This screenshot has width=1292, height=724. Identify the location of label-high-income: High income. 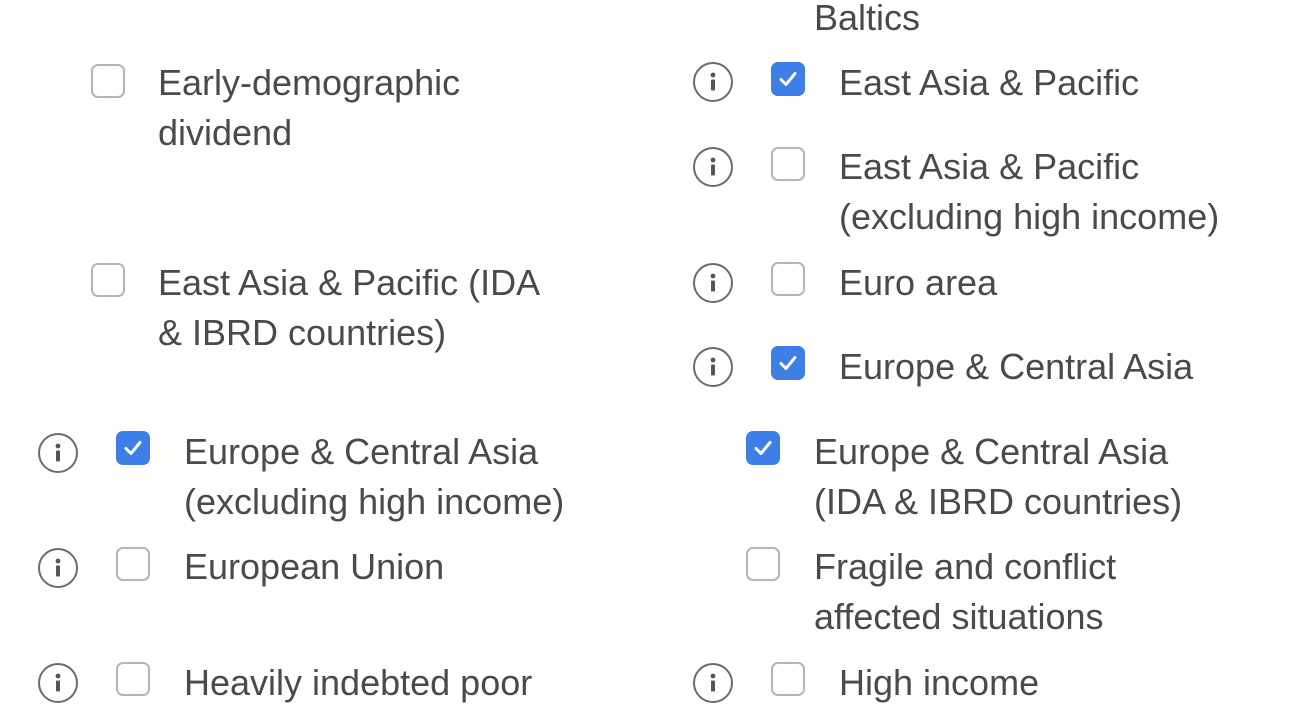
(939, 683).